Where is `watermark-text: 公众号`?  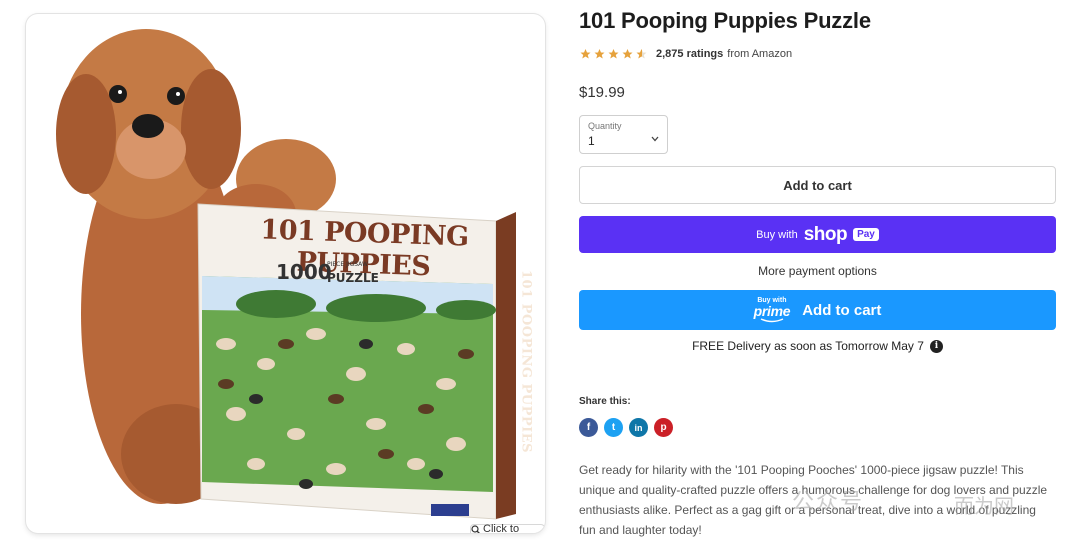
watermark-text: 公众号 is located at coordinates (828, 502).